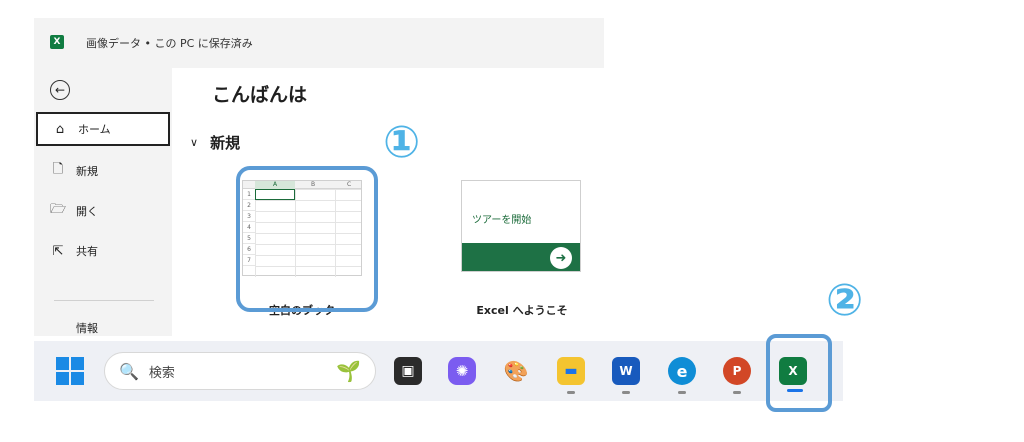  Describe the element at coordinates (70, 371) in the screenshot. I see `windows-start-icon` at that location.